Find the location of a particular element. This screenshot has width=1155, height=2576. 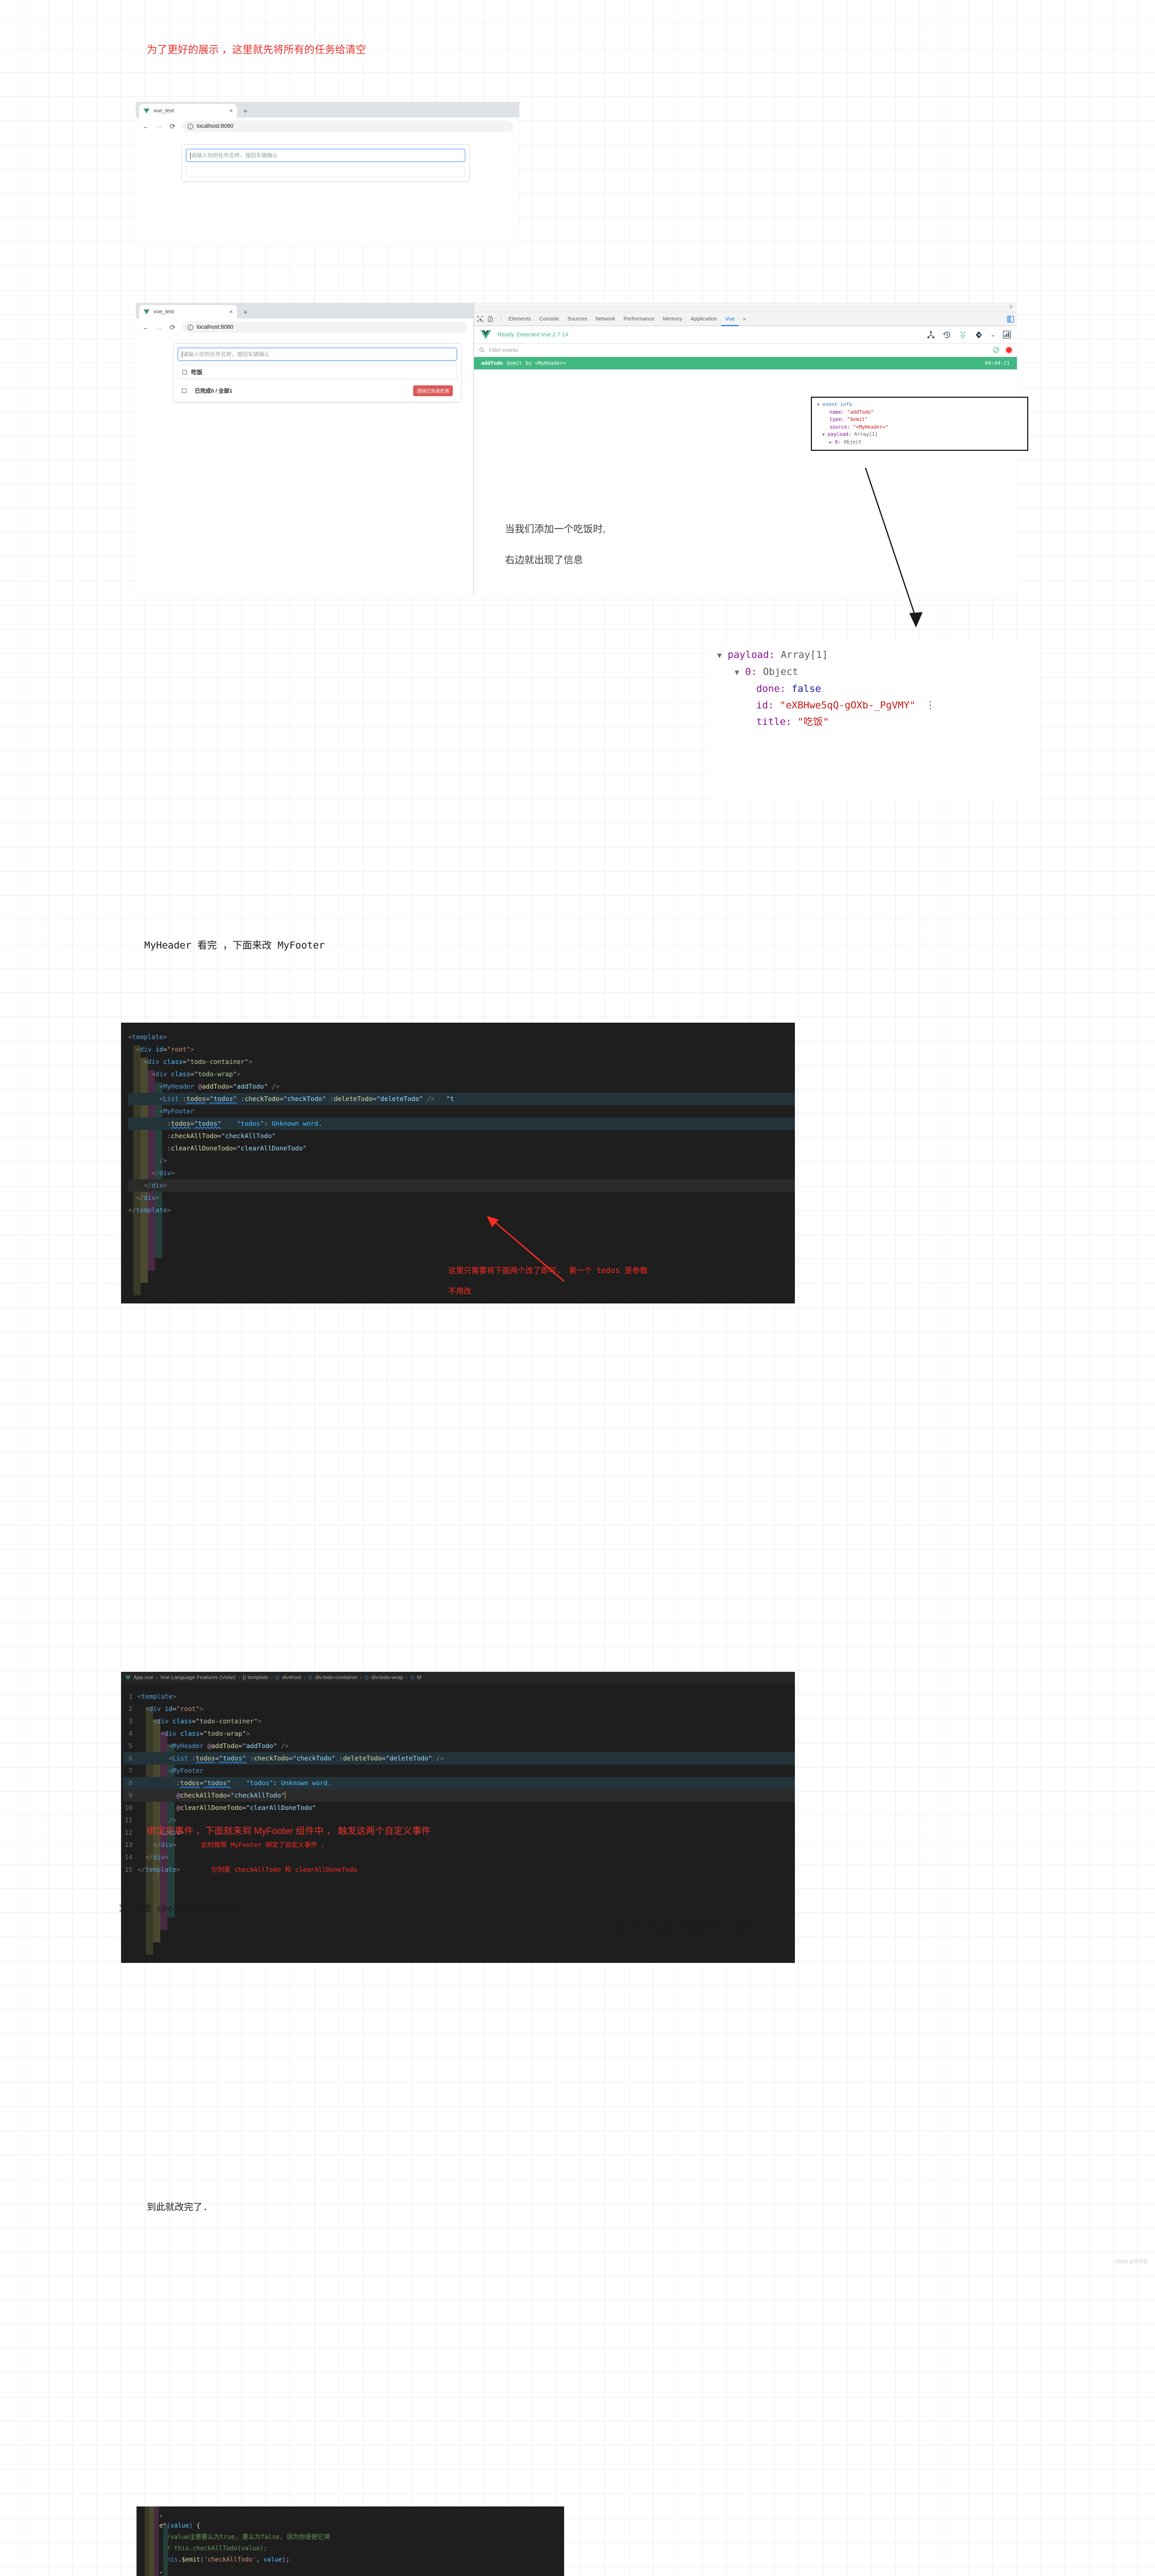

payload-title-key: title: is located at coordinates (774, 721).